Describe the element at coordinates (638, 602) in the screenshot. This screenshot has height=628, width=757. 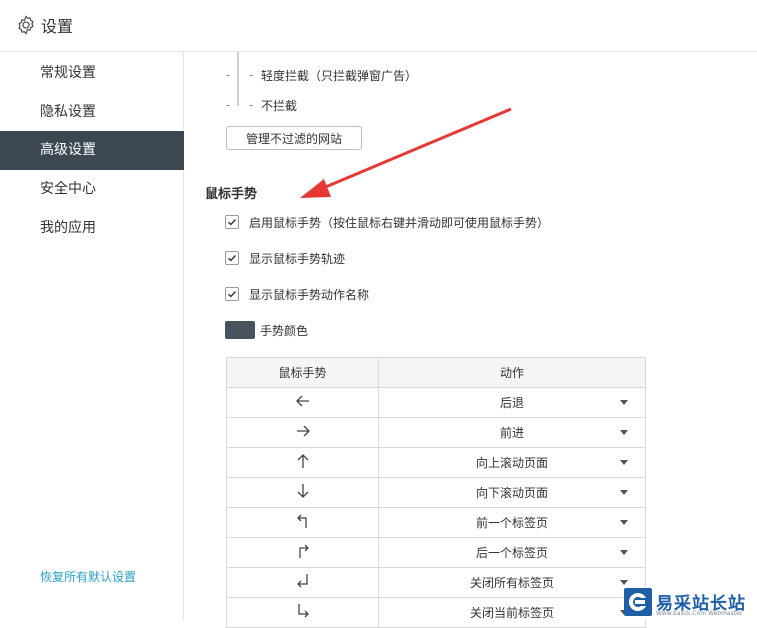
I see `watermark-logo-icon` at that location.